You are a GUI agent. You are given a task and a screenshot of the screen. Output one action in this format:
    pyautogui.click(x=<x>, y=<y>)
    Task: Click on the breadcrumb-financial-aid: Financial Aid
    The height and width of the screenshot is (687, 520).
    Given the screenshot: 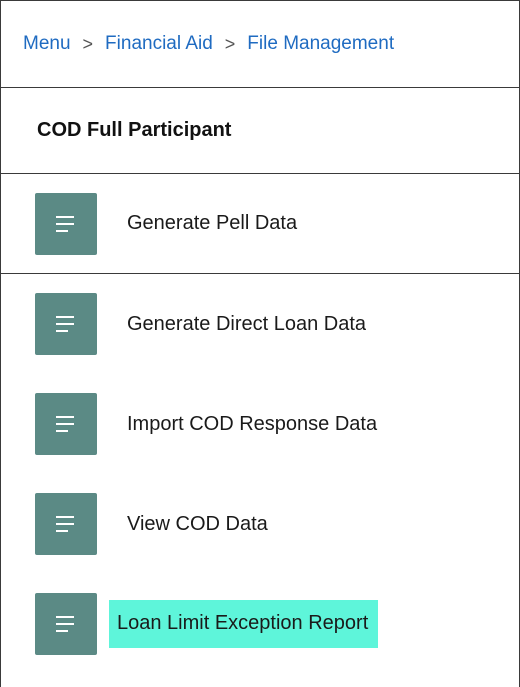 What is the action you would take?
    pyautogui.click(x=159, y=44)
    